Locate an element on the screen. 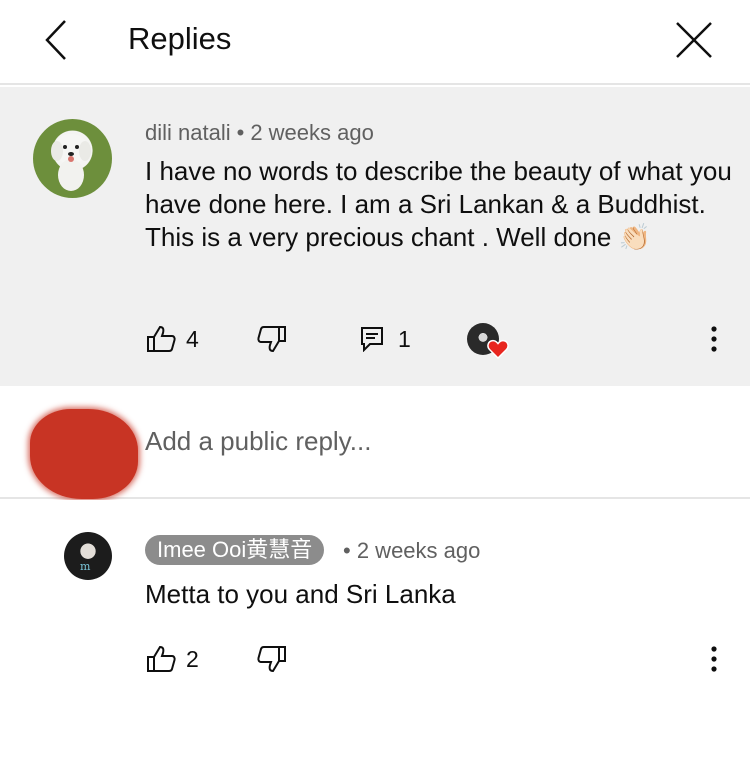  dog-photo-icon is located at coordinates (71, 162).